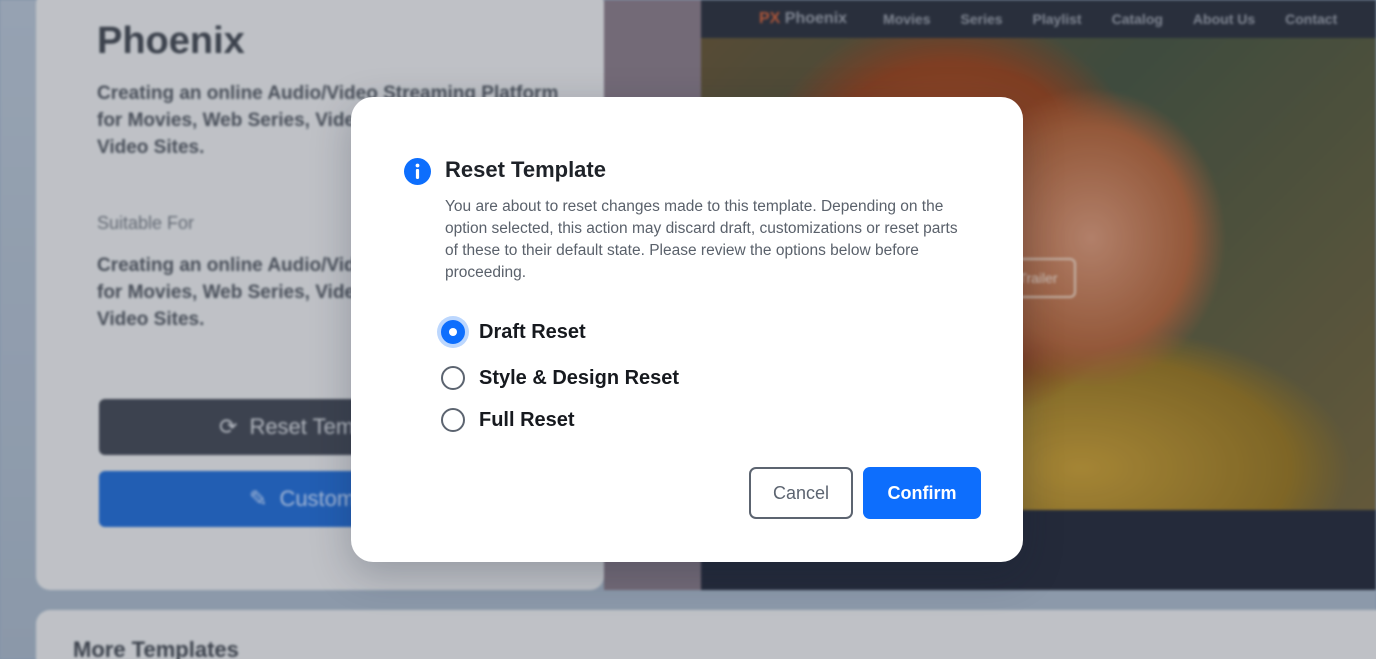  Describe the element at coordinates (417, 171) in the screenshot. I see `info-icon` at that location.